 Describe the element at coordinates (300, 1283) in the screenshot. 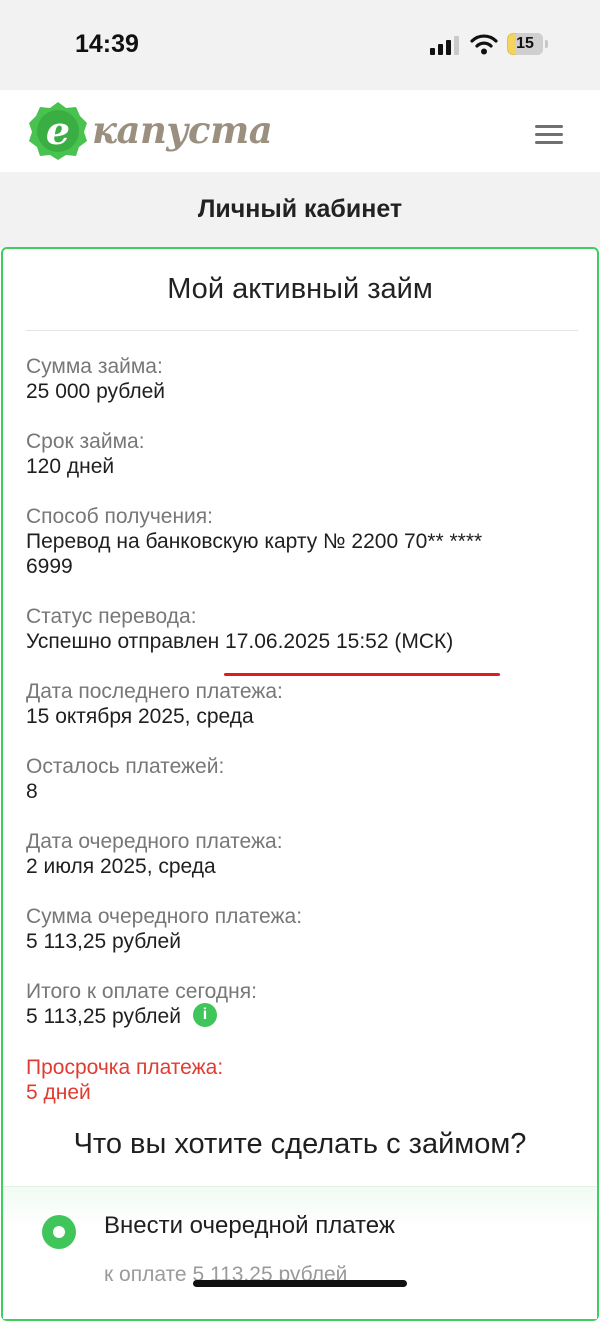

I see `home-indicator` at that location.